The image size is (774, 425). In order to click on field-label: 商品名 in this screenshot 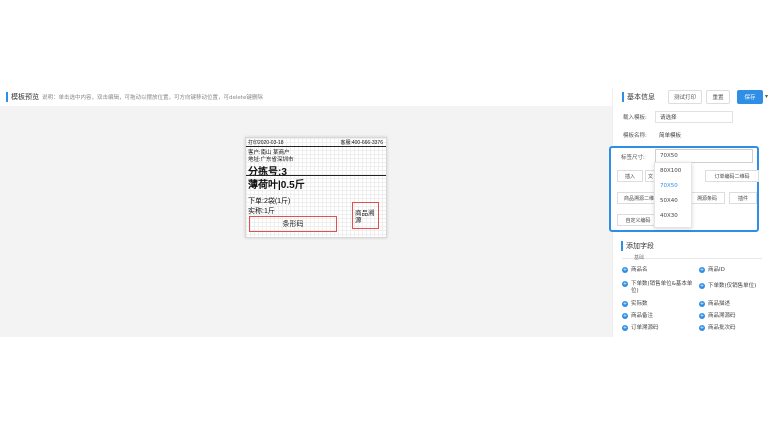, I will do `click(639, 270)`.